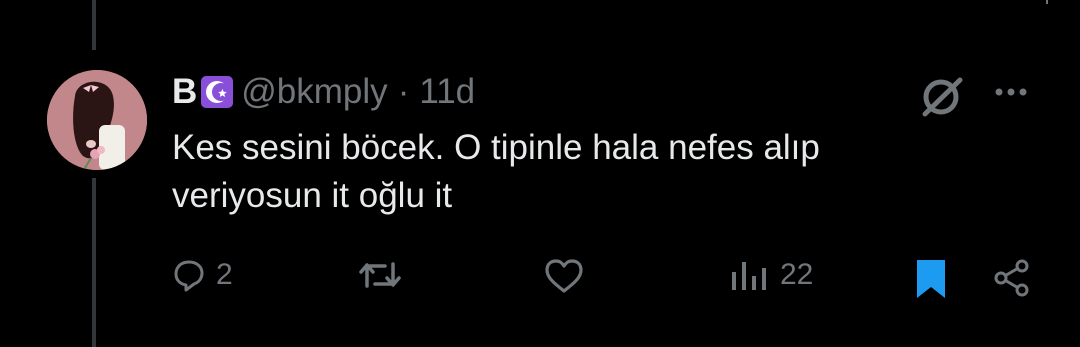 The width and height of the screenshot is (1080, 347). Describe the element at coordinates (564, 276) in the screenshot. I see `heart-icon` at that location.